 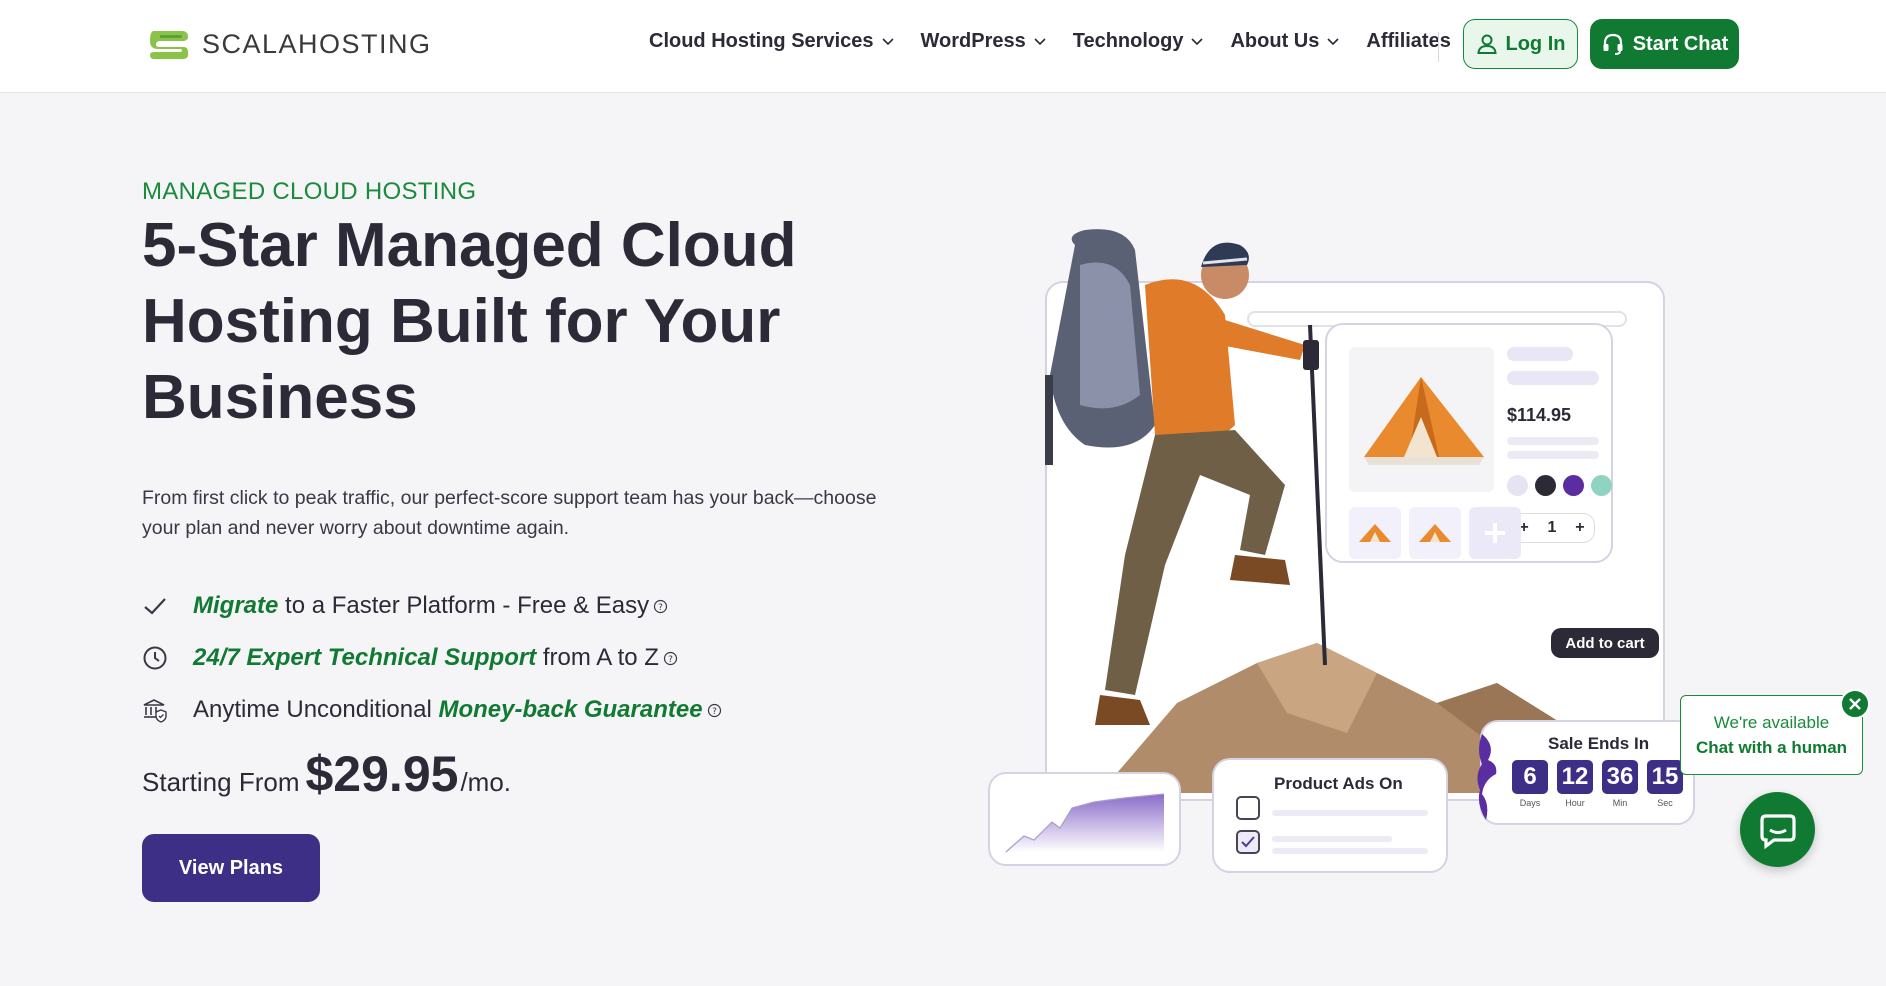 I want to click on brand-logo: SCALAHOSTING, so click(x=289, y=44).